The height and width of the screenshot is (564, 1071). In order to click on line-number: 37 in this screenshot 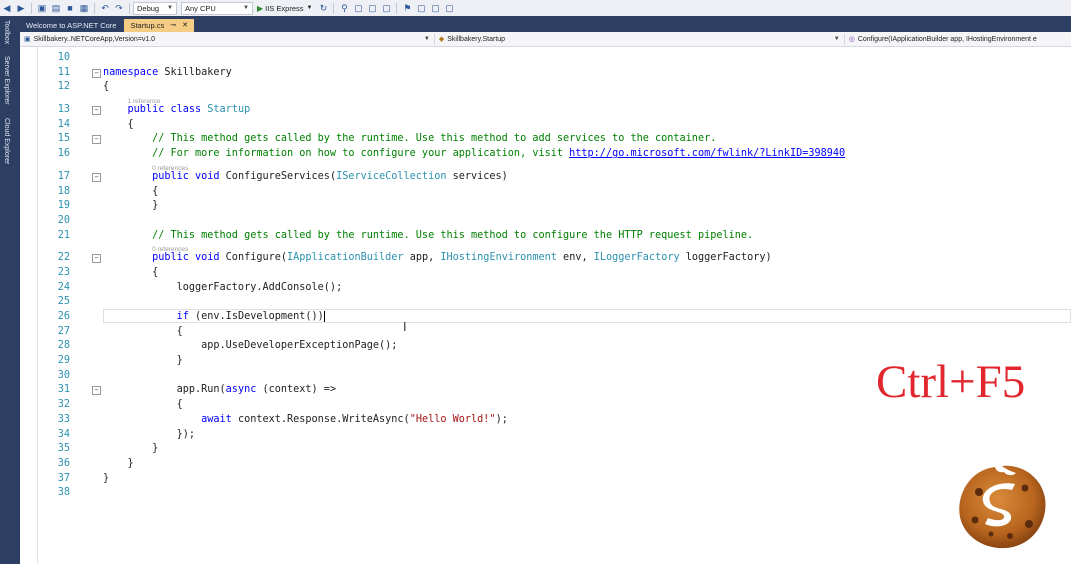, I will do `click(63, 478)`.